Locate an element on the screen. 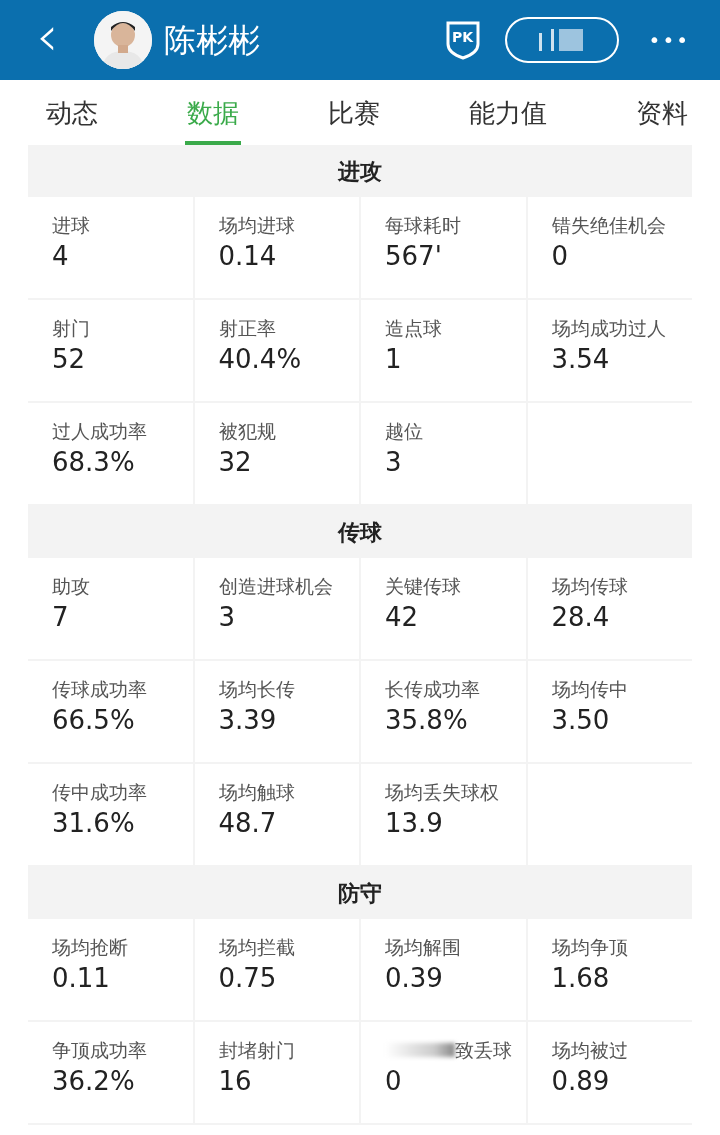 The image size is (720, 1135). stat-label: 创造进球机会 is located at coordinates (275, 586).